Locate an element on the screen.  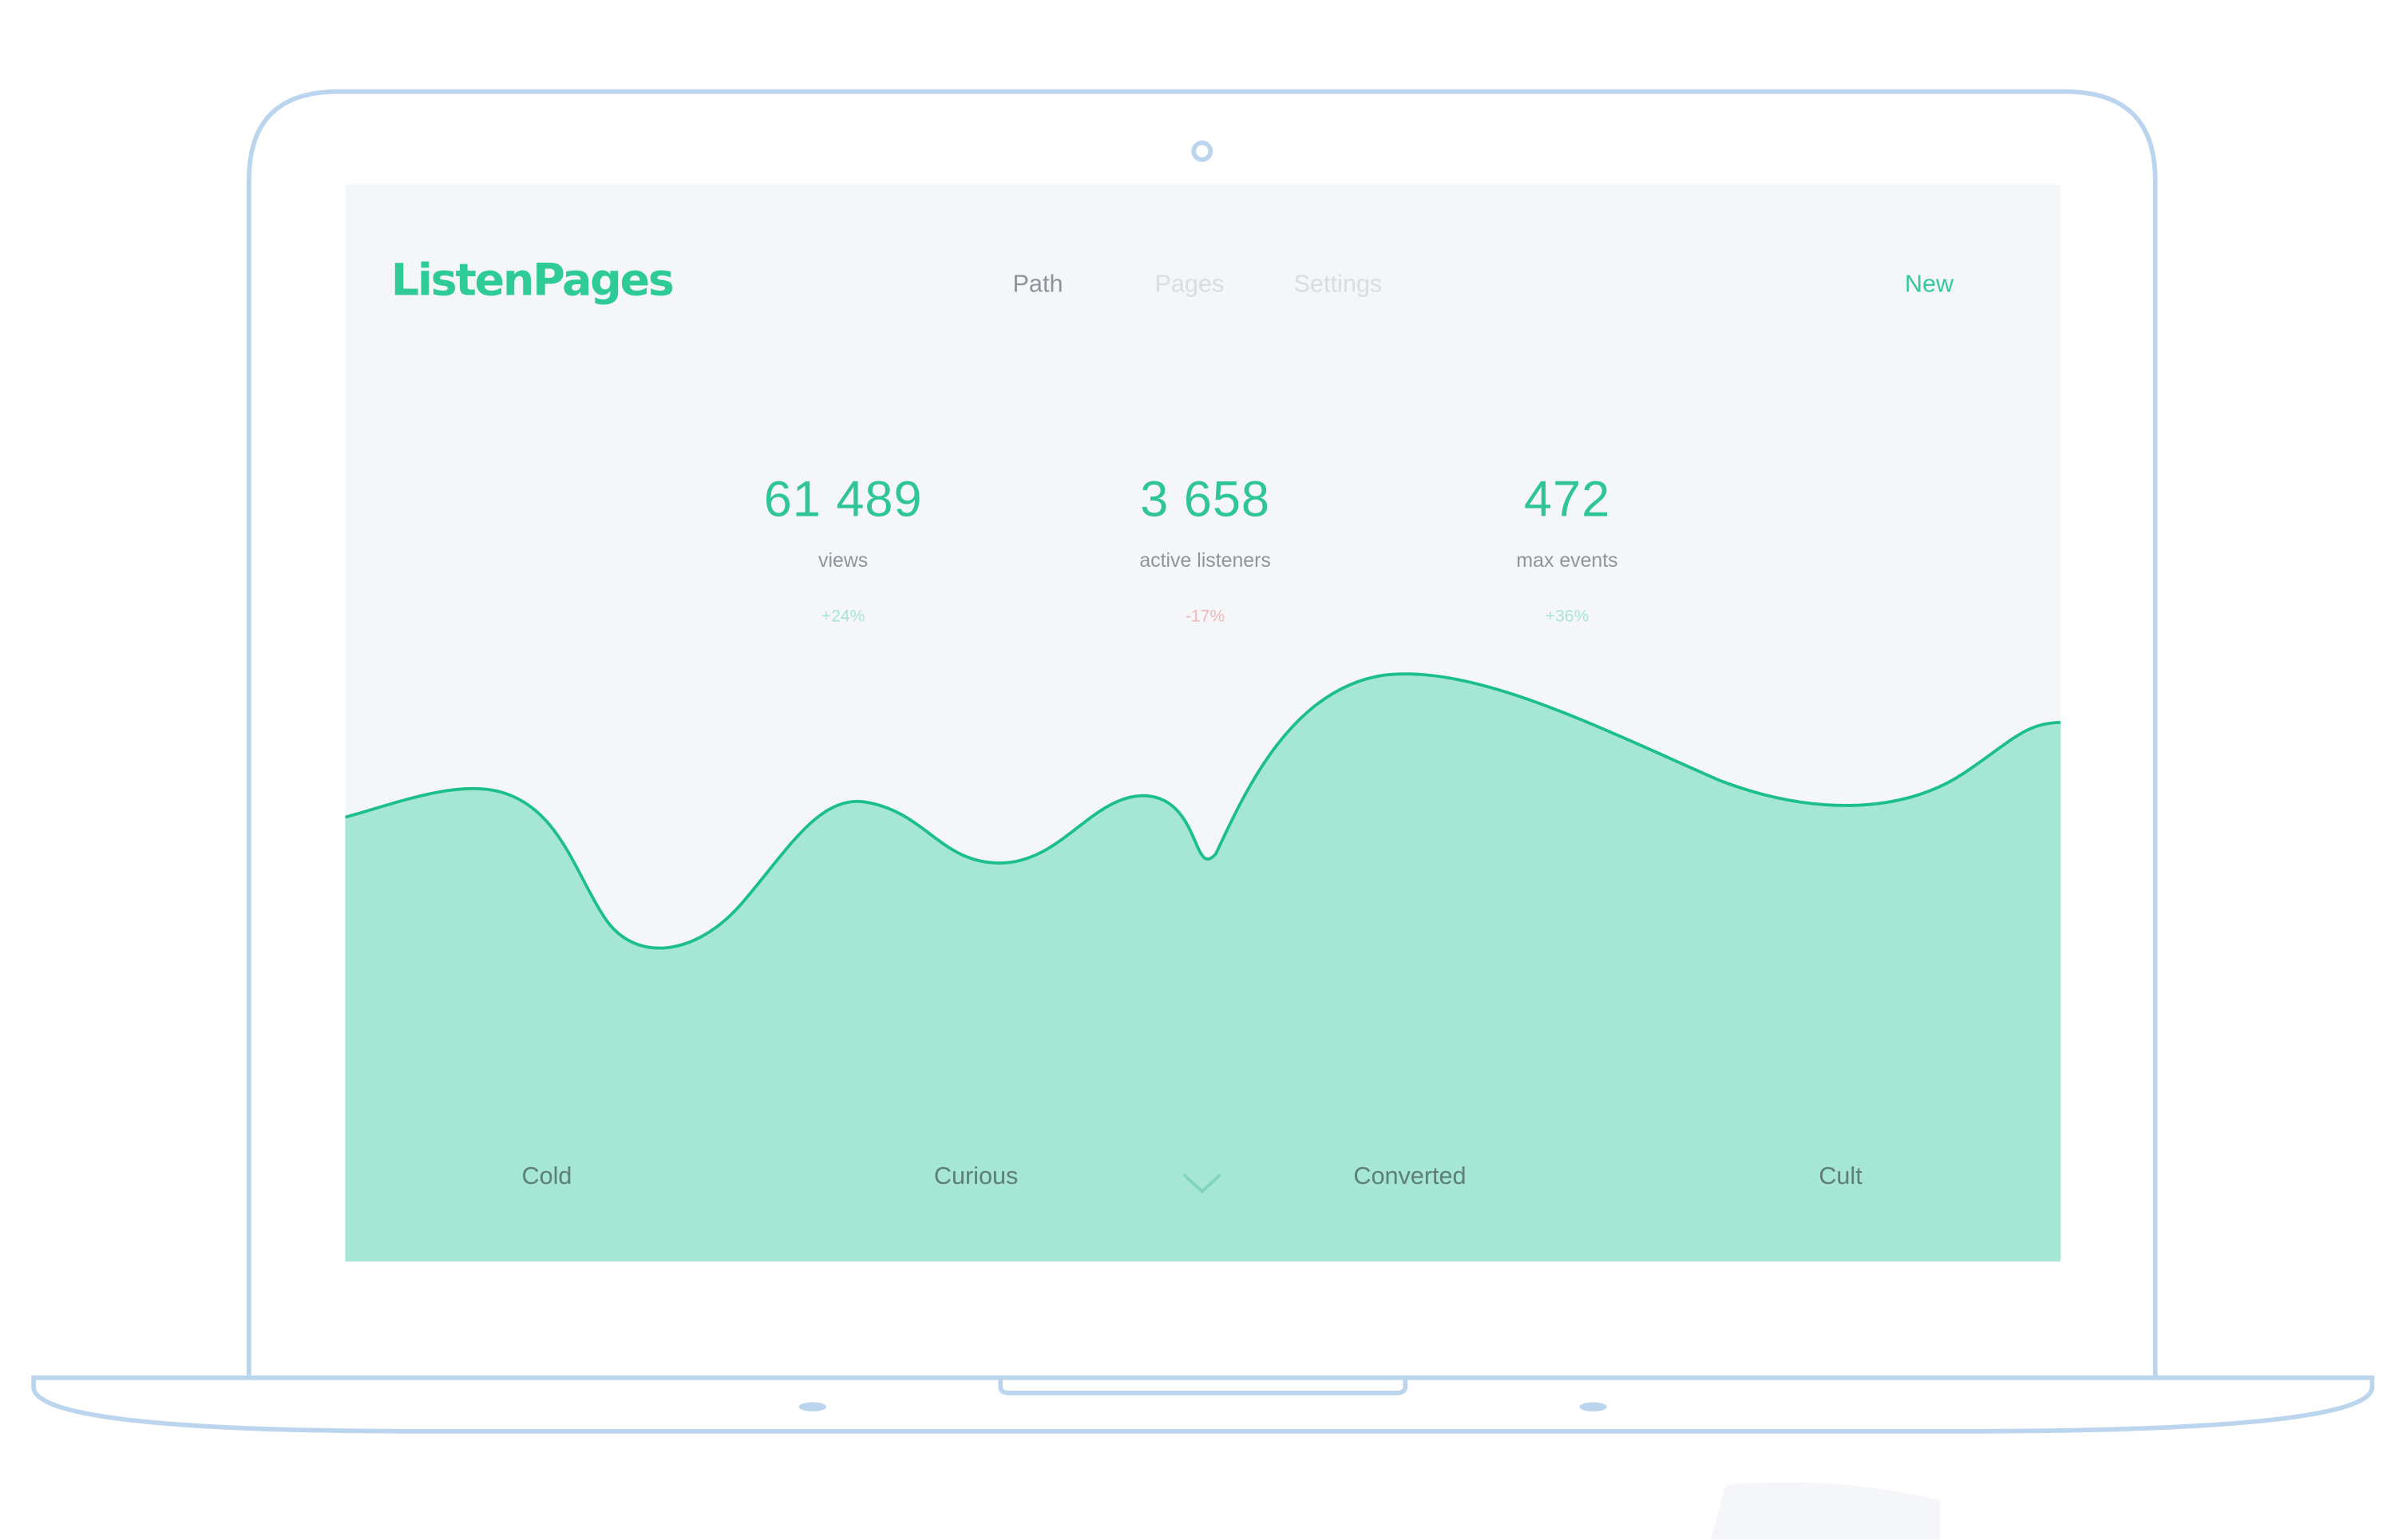
nav-item-pages: Pages is located at coordinates (1189, 285).